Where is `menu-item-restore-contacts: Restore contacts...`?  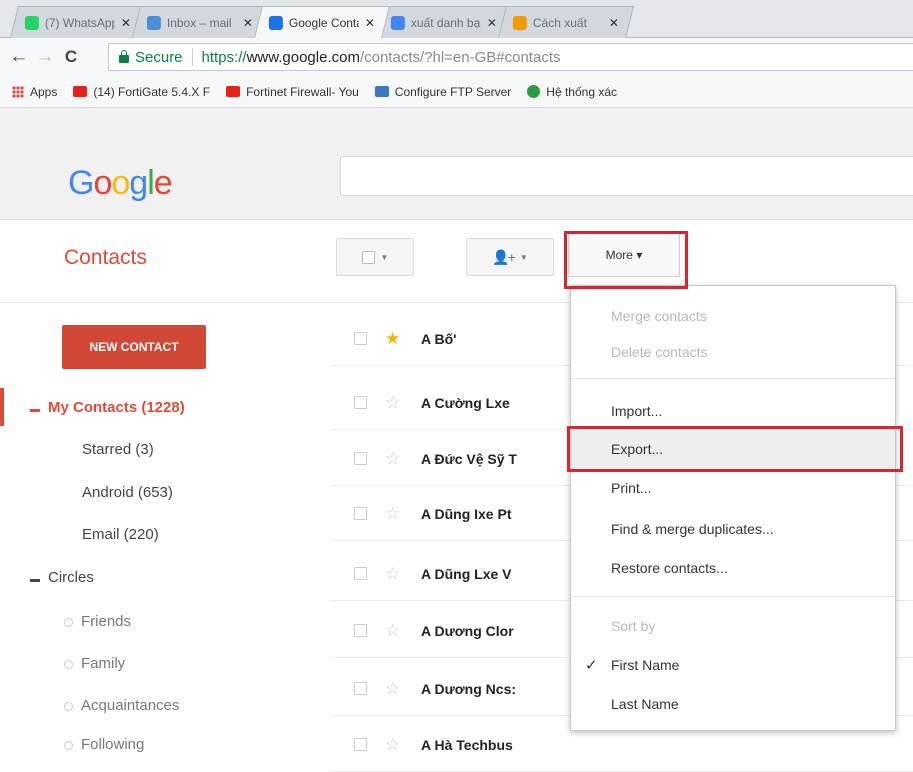 menu-item-restore-contacts: Restore contacts... is located at coordinates (733, 568).